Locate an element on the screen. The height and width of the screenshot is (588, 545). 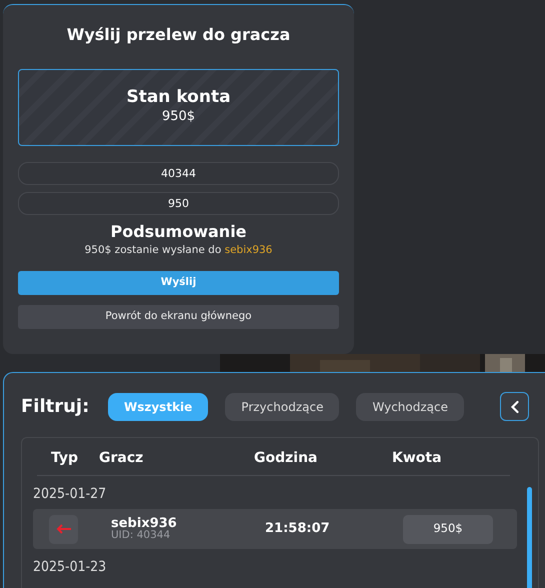
balance-label: Stan konta is located at coordinates (178, 98).